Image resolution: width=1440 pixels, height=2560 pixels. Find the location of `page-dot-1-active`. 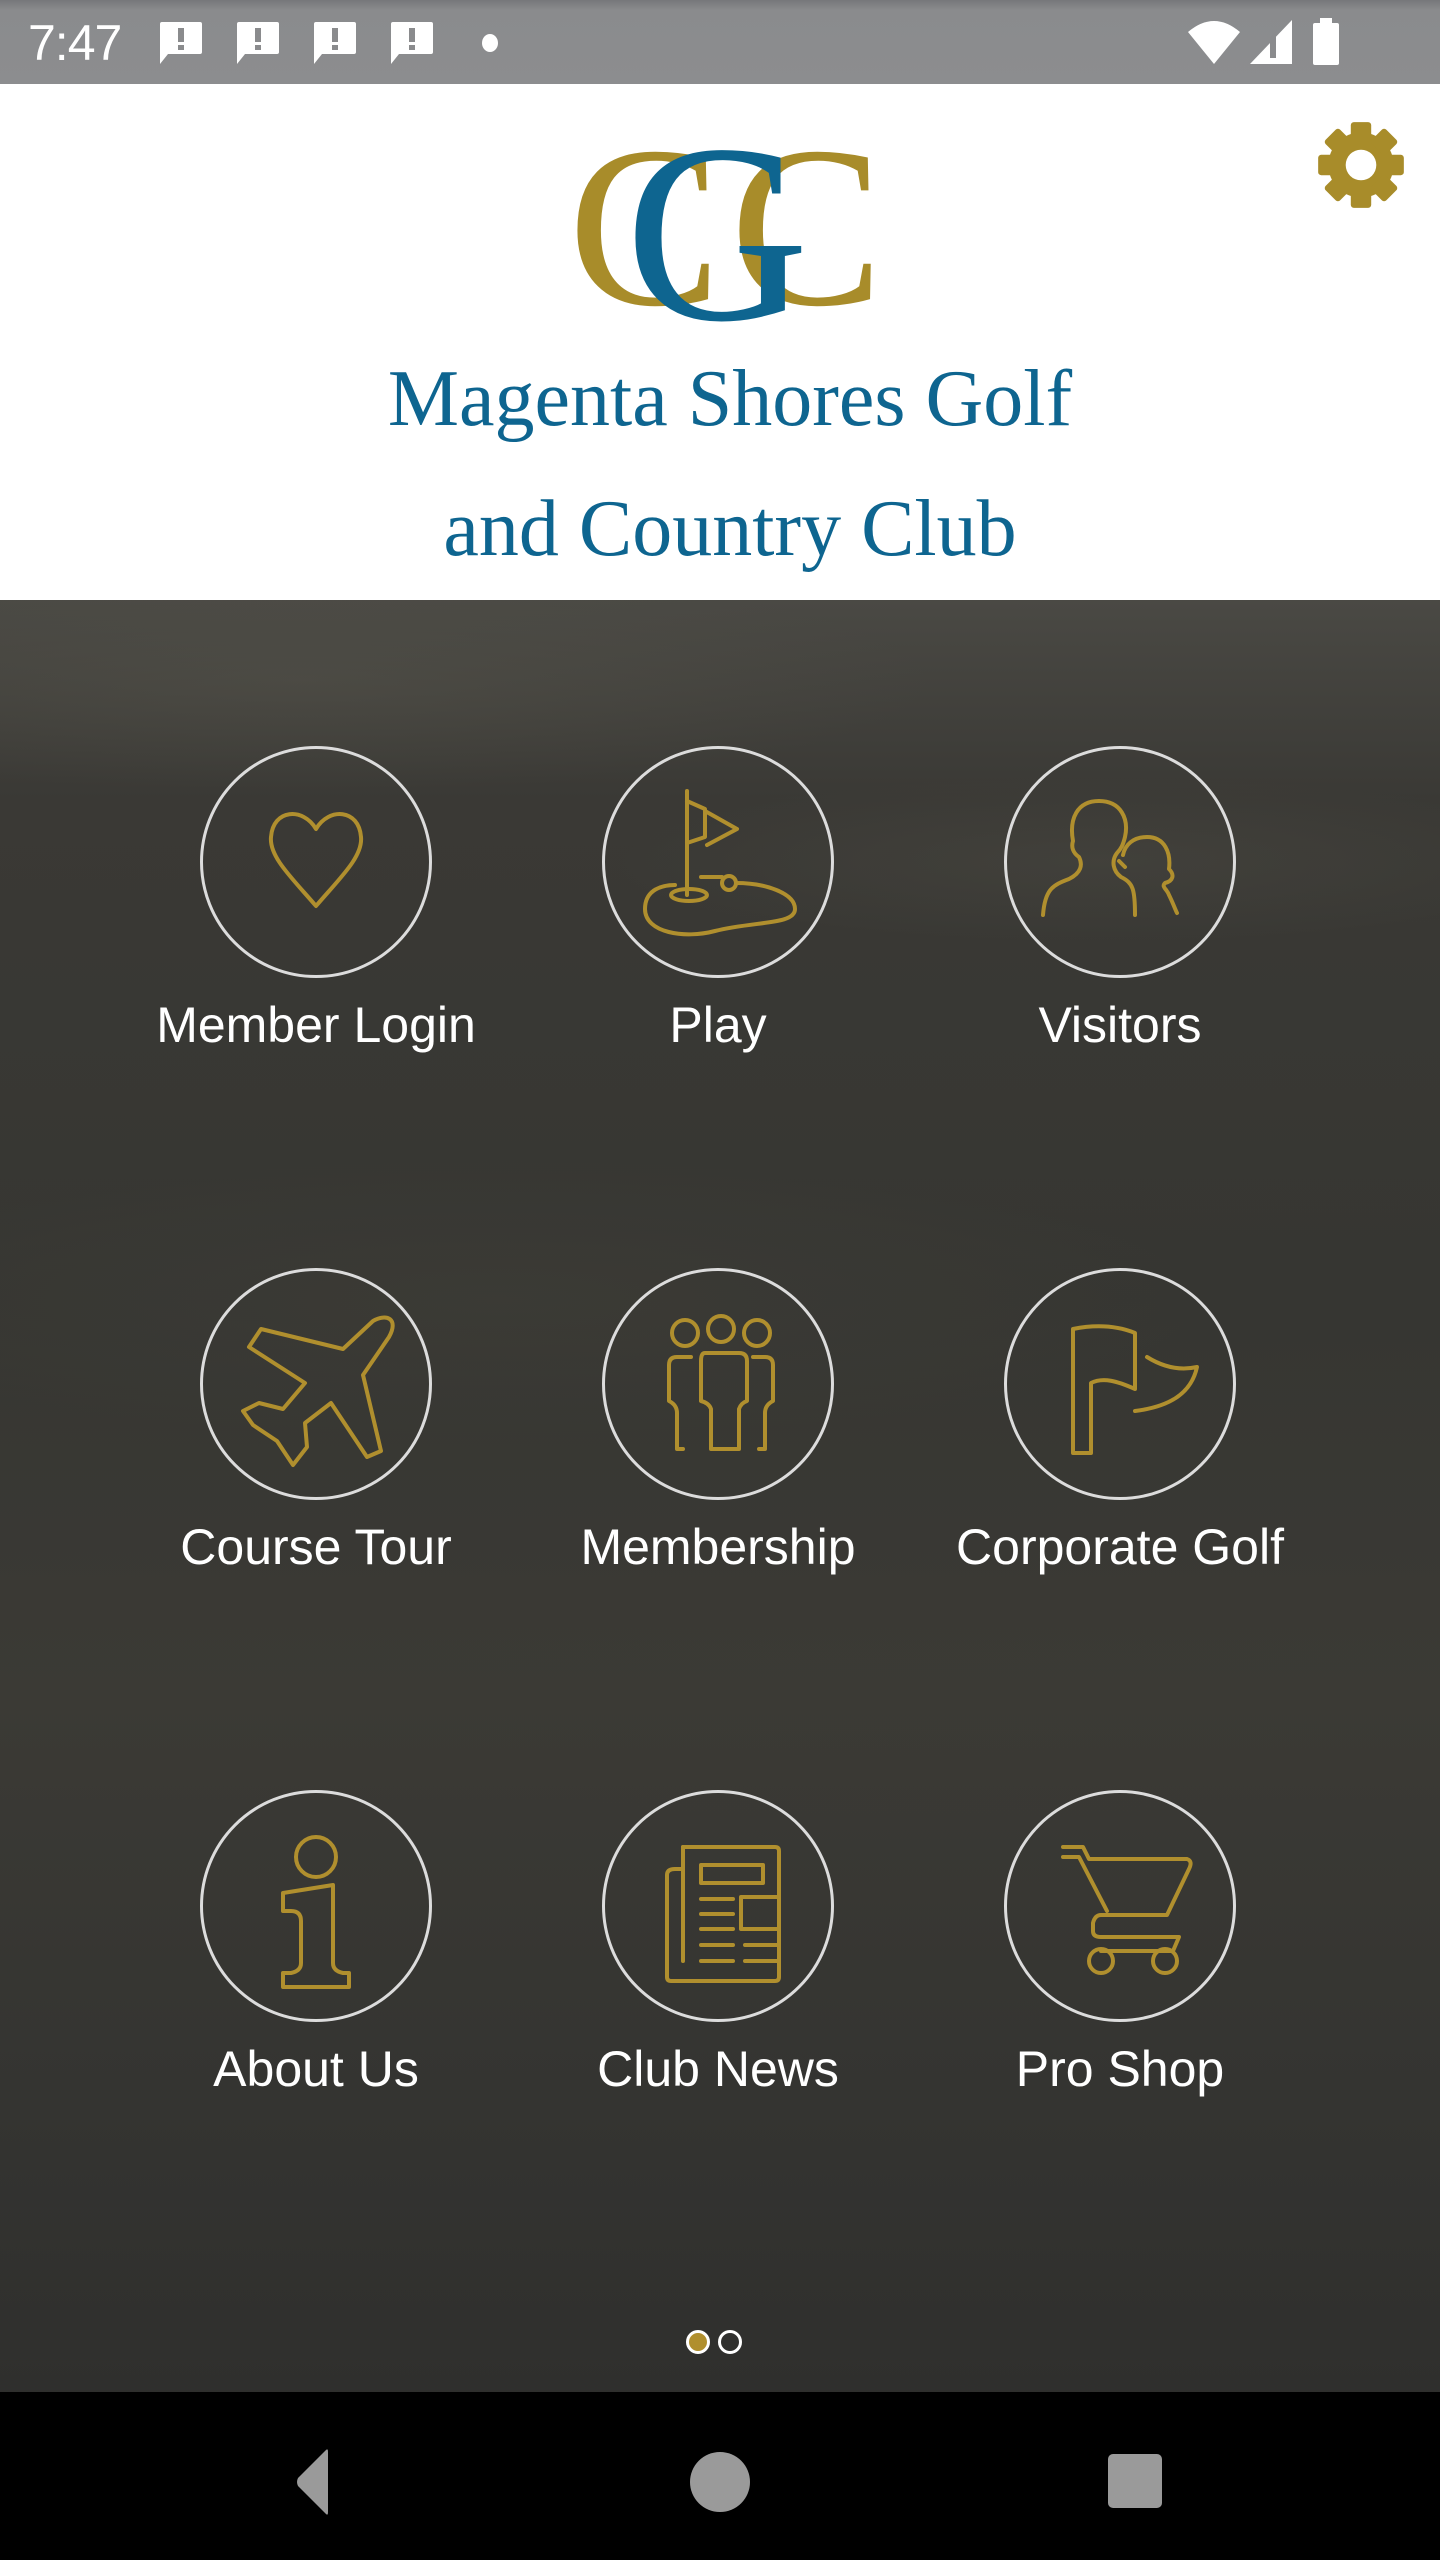

page-dot-1-active is located at coordinates (698, 2342).